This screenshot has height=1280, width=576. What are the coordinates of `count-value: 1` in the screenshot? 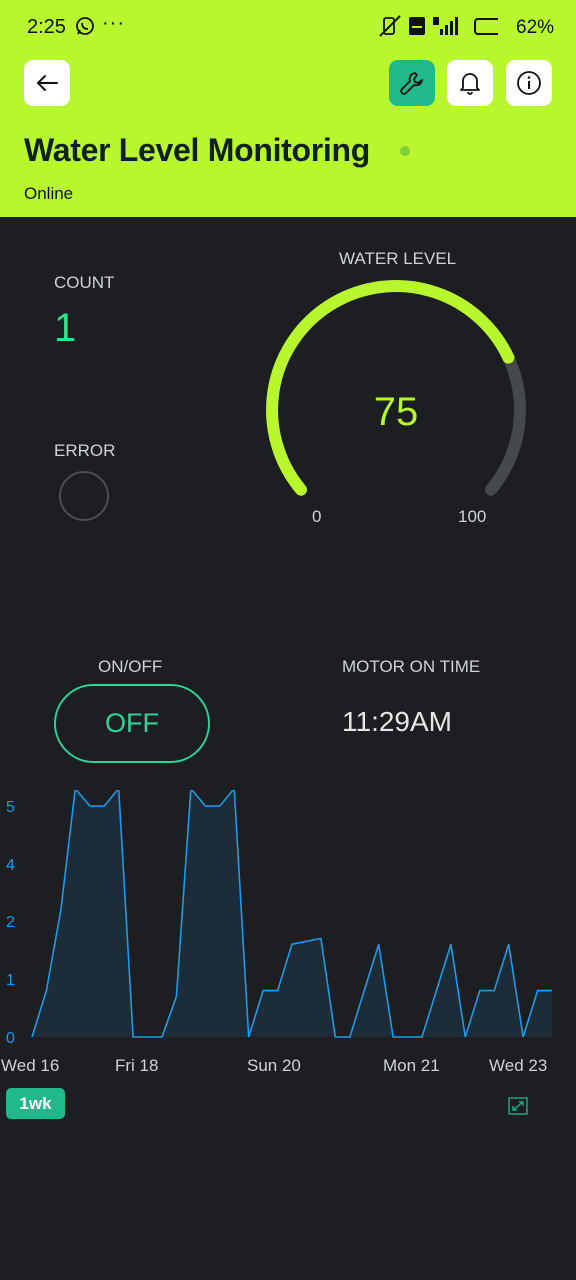 It's located at (65, 328).